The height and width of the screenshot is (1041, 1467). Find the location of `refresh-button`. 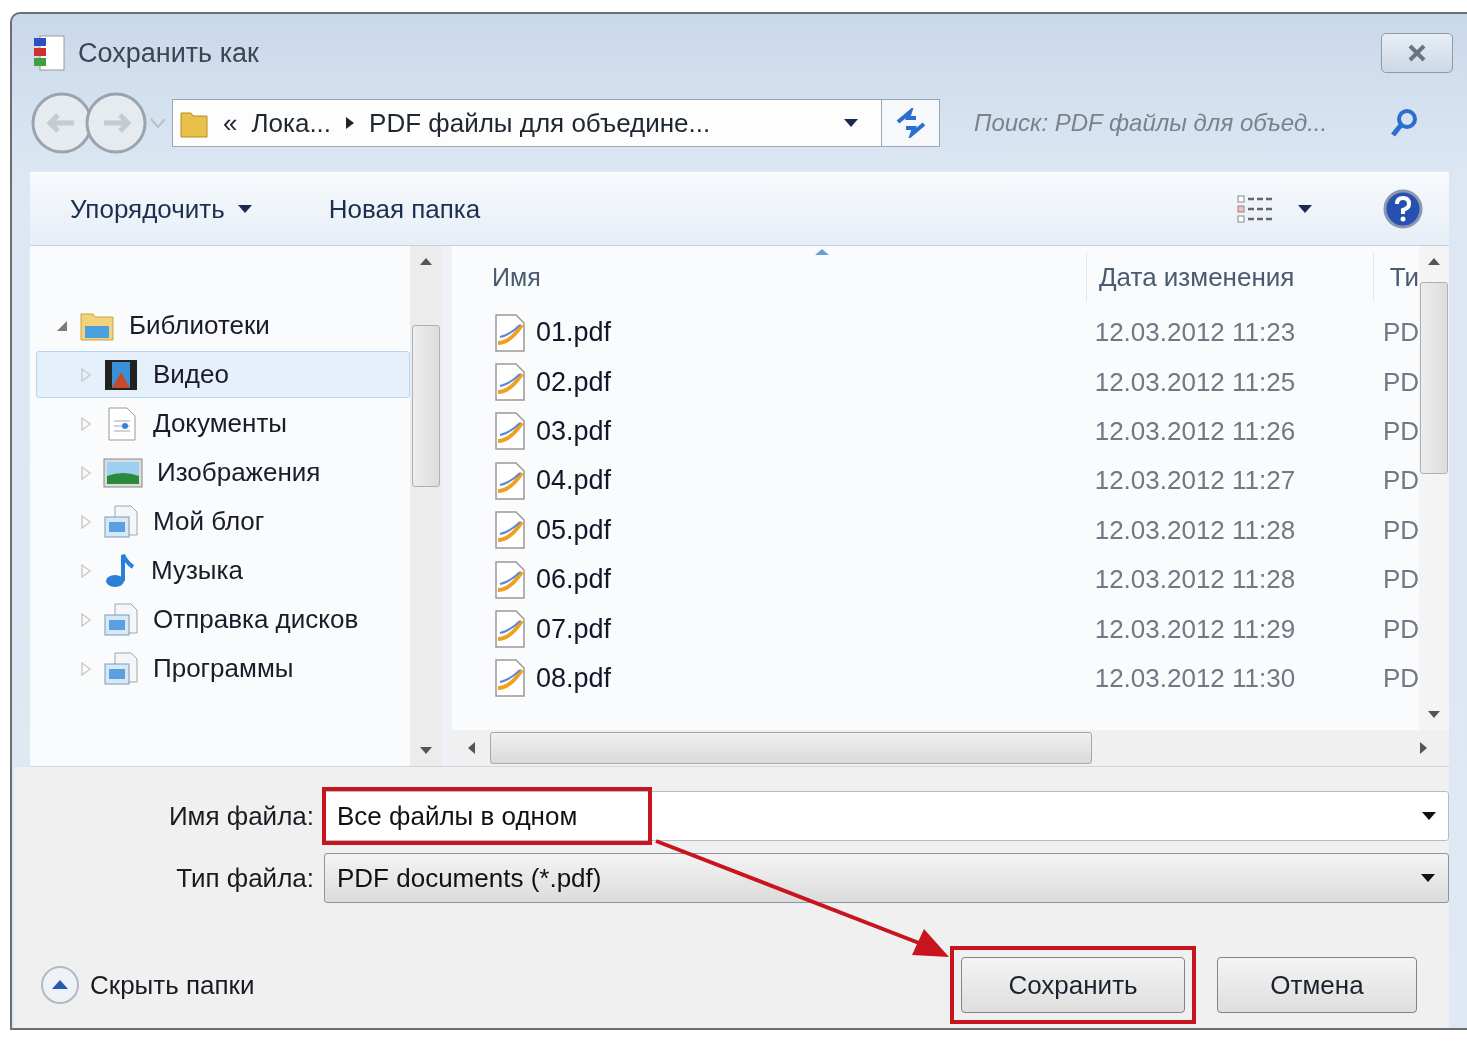

refresh-button is located at coordinates (911, 123).